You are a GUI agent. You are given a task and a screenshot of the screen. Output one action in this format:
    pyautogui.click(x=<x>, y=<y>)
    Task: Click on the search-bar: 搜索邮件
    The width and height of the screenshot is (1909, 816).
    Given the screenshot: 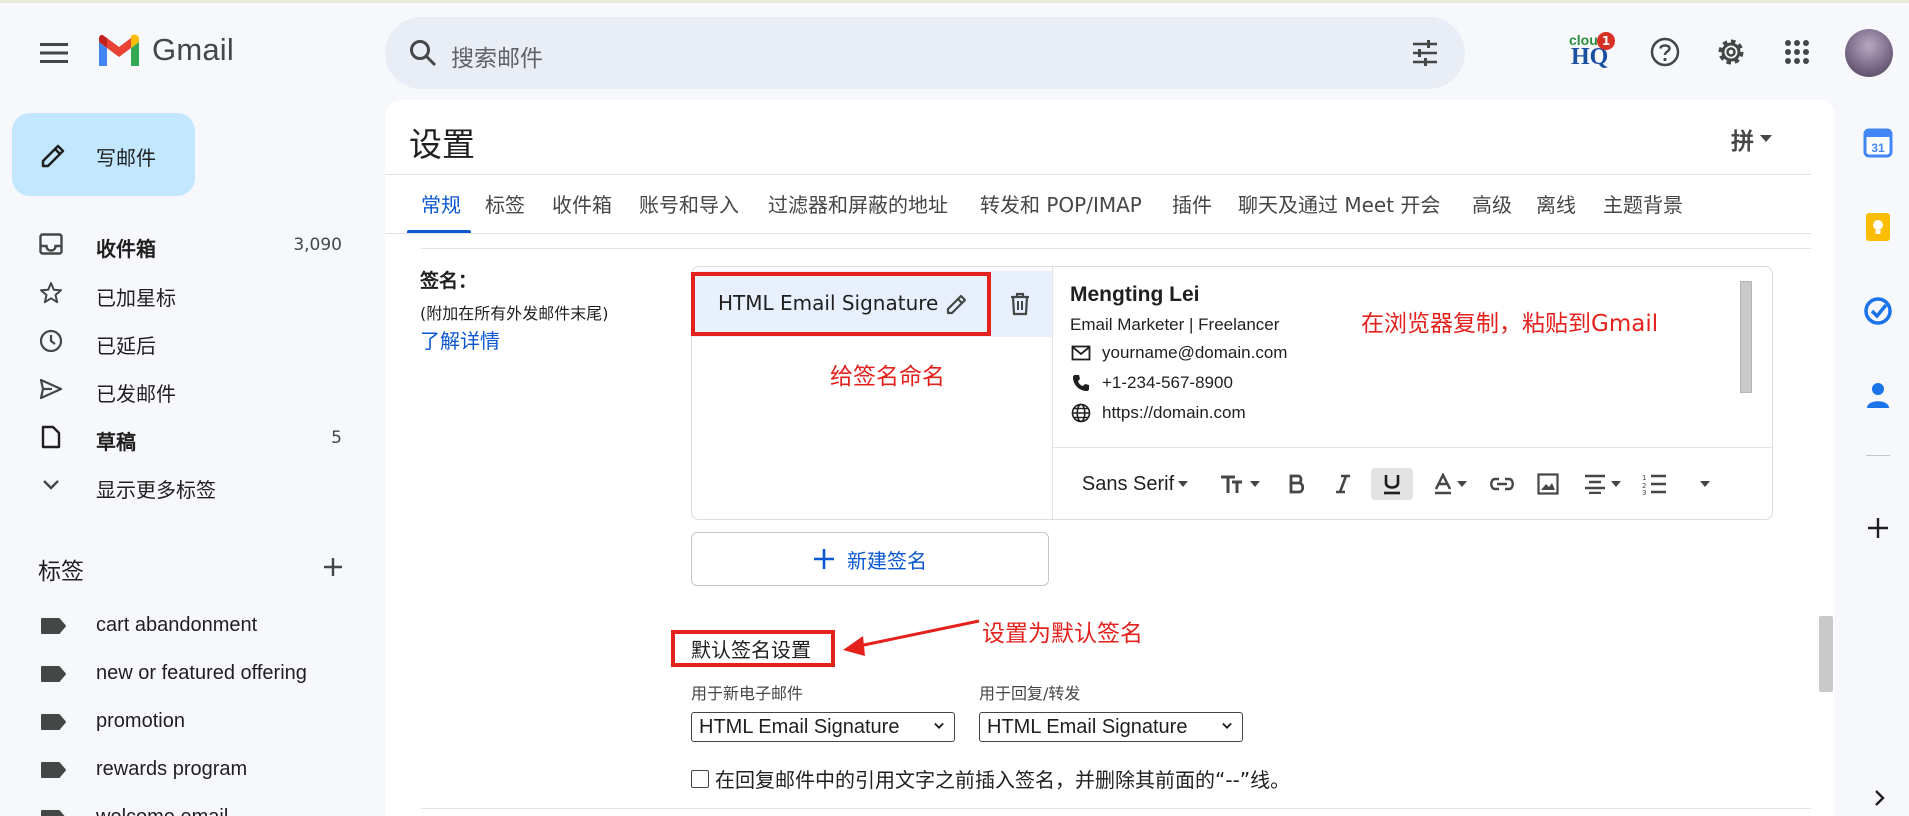 What is the action you would take?
    pyautogui.click(x=925, y=53)
    